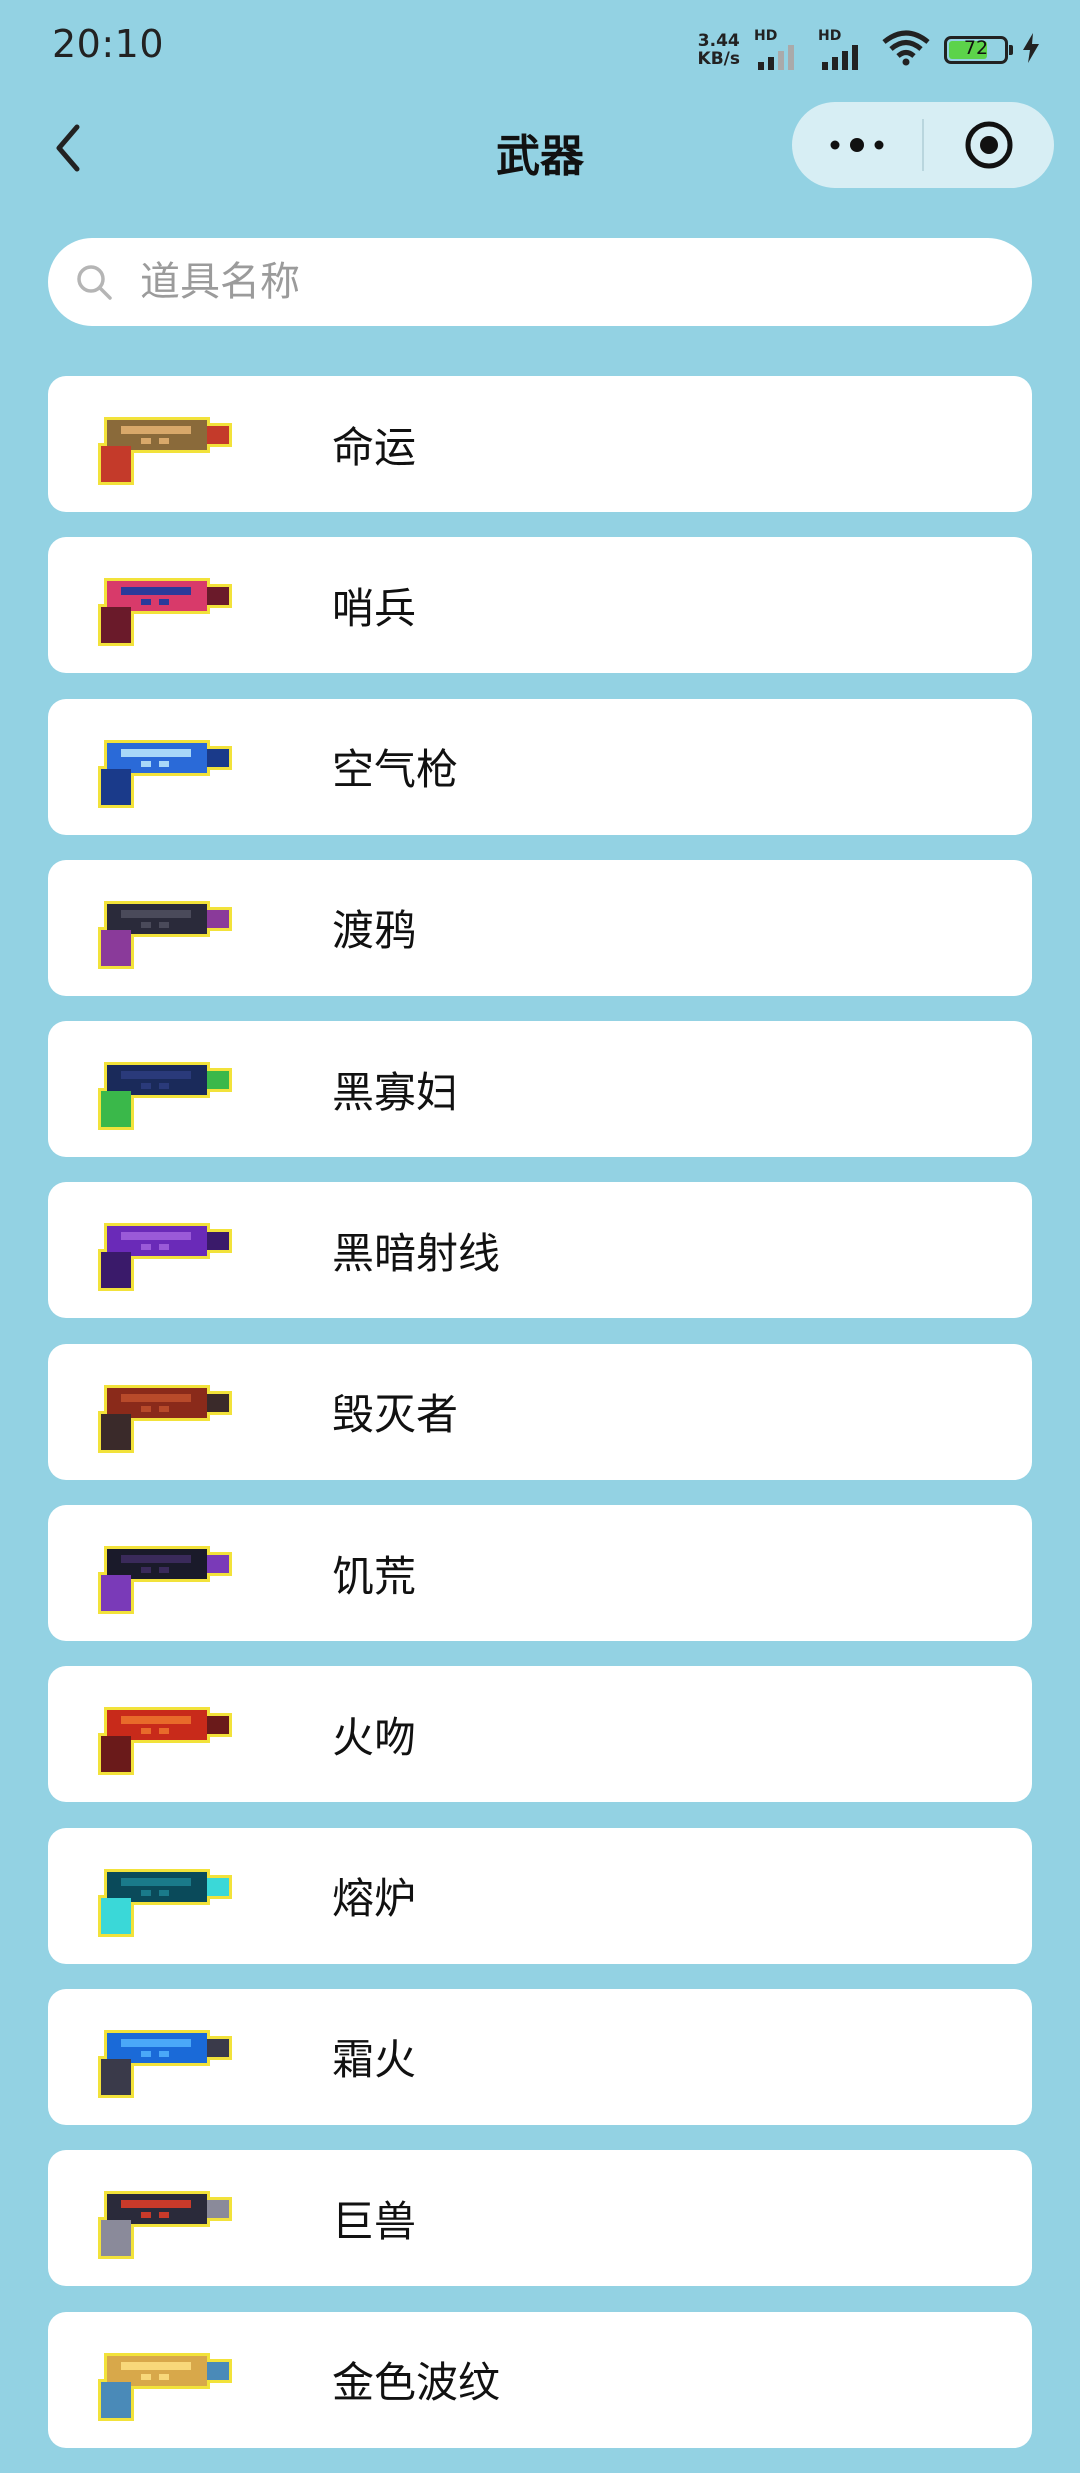 The width and height of the screenshot is (1080, 2473). I want to click on close-miniprogram-button, so click(989, 145).